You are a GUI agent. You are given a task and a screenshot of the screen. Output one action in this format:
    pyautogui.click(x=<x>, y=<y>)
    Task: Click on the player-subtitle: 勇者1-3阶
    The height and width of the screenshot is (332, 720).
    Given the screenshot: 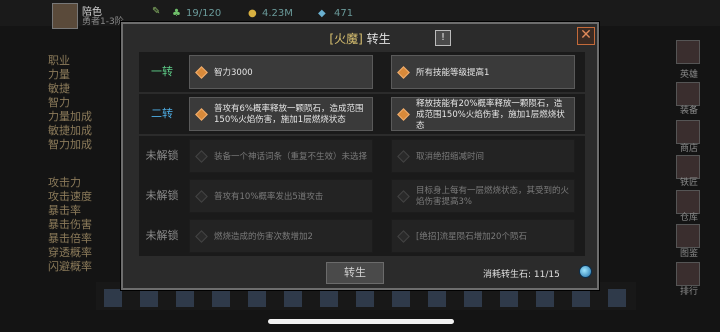 What is the action you would take?
    pyautogui.click(x=103, y=22)
    